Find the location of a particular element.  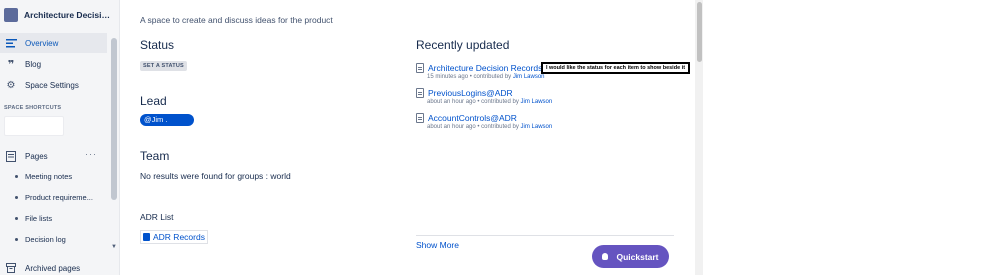

space-avatar is located at coordinates (11, 15).